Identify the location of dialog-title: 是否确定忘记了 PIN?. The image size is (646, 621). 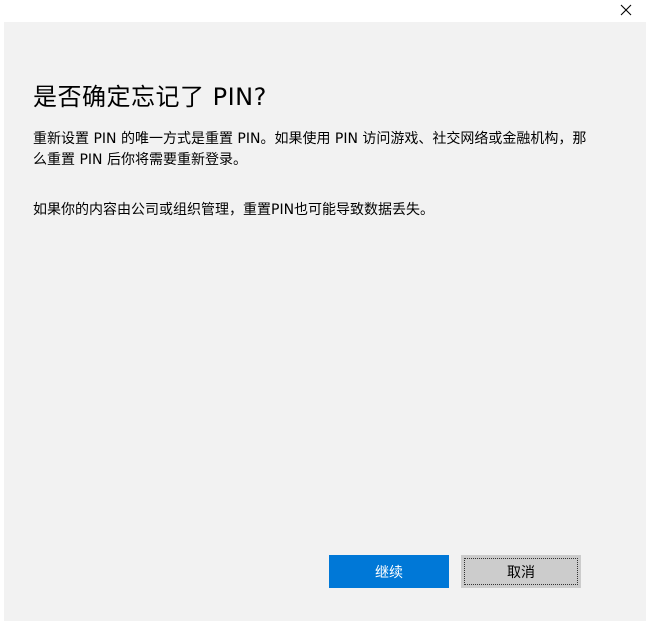
(150, 97).